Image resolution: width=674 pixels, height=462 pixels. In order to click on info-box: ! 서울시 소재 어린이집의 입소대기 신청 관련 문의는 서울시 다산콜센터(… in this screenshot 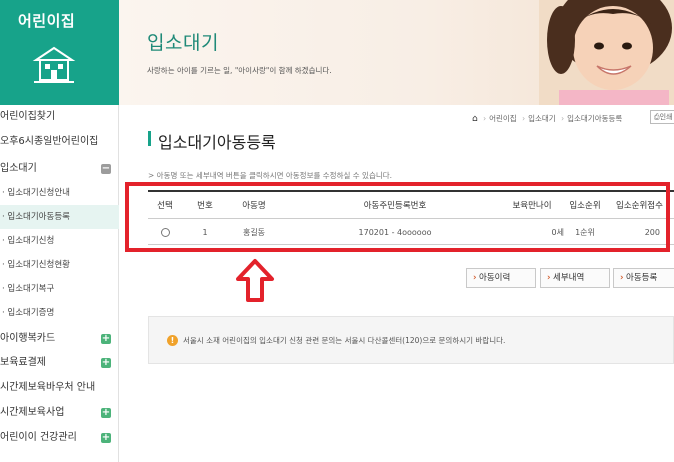, I will do `click(411, 340)`.